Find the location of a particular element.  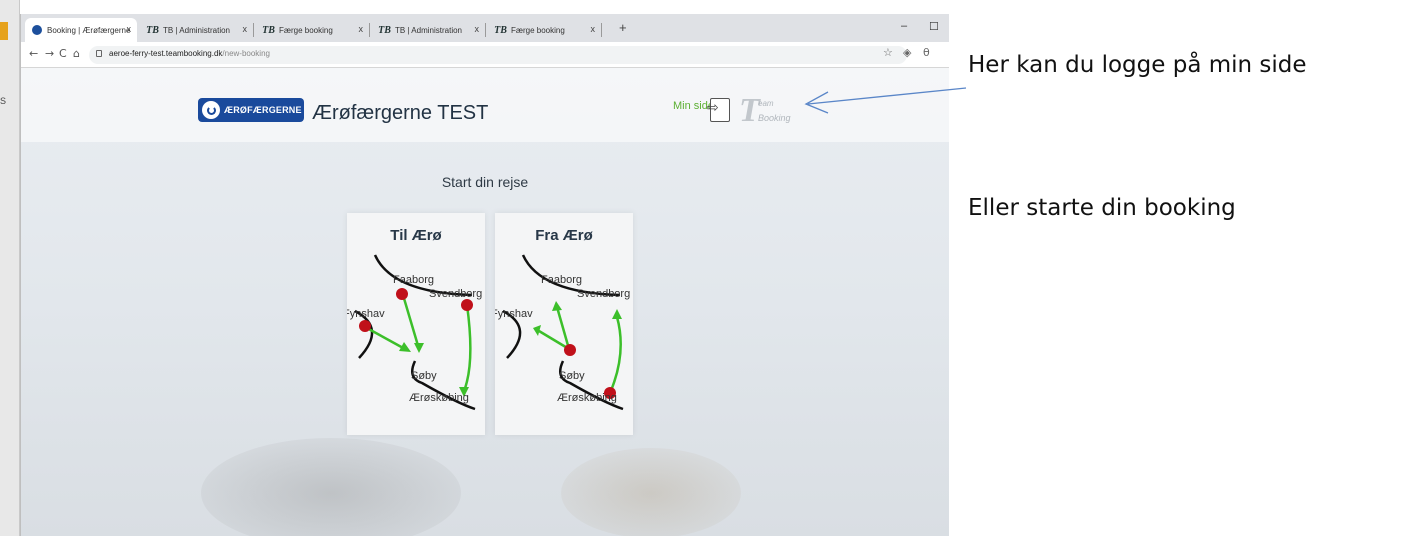

minimize-button: – is located at coordinates (904, 26).